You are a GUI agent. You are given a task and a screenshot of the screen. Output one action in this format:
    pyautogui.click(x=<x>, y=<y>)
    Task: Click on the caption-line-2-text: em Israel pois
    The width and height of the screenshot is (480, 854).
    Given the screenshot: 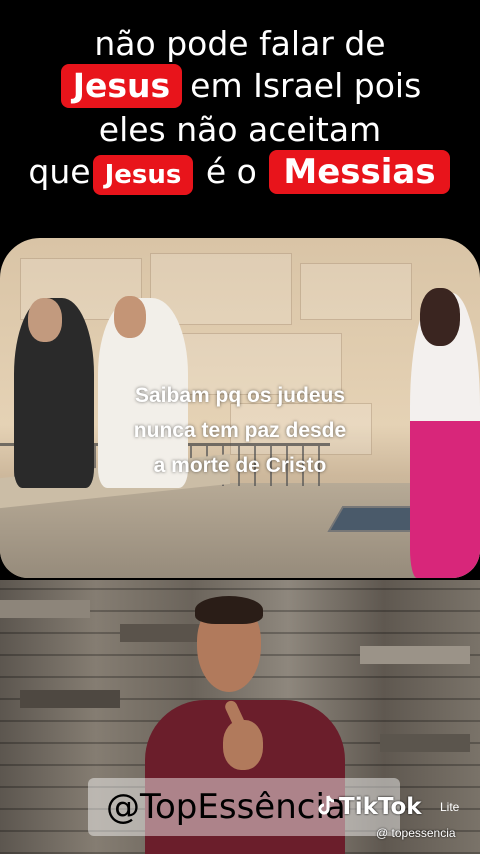 What is the action you would take?
    pyautogui.click(x=306, y=85)
    